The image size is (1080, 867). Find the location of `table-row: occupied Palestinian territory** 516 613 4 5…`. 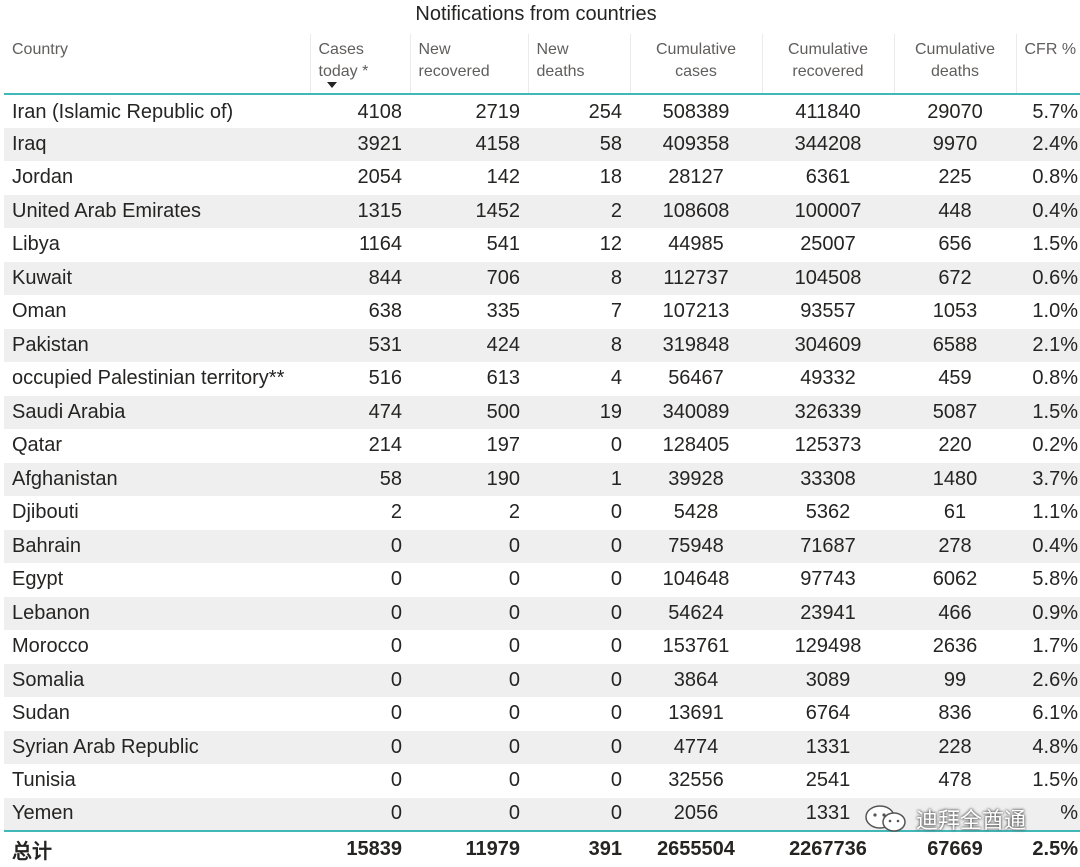

table-row: occupied Palestinian territory** 516 613 4 5… is located at coordinates (542, 379).